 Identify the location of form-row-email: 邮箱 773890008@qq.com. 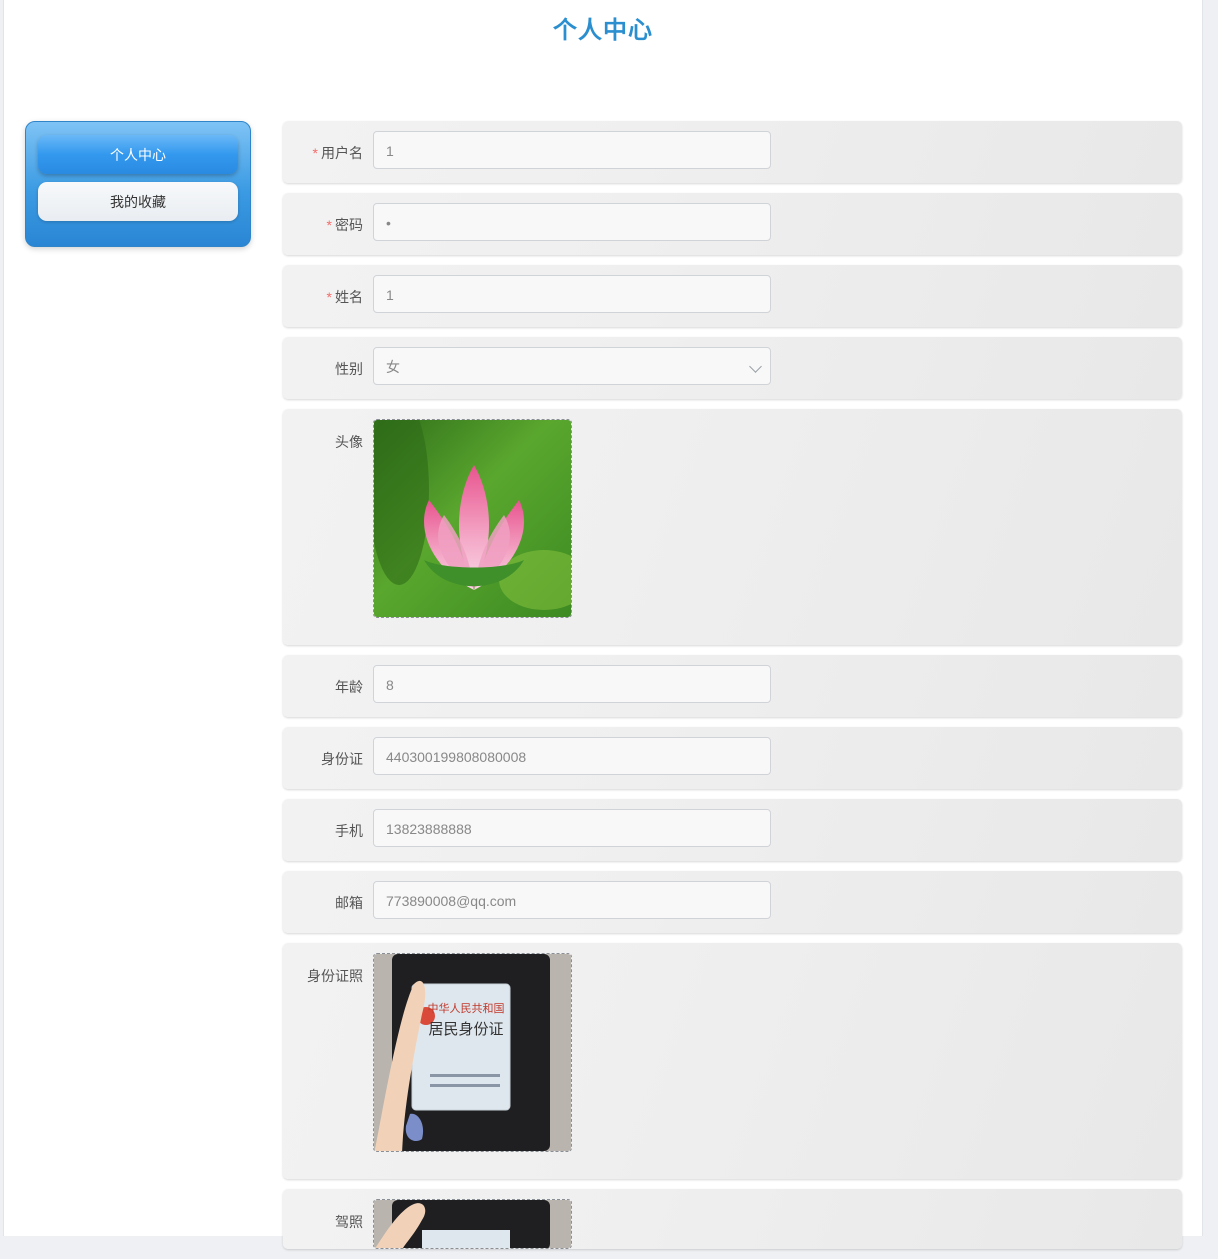
(732, 902).